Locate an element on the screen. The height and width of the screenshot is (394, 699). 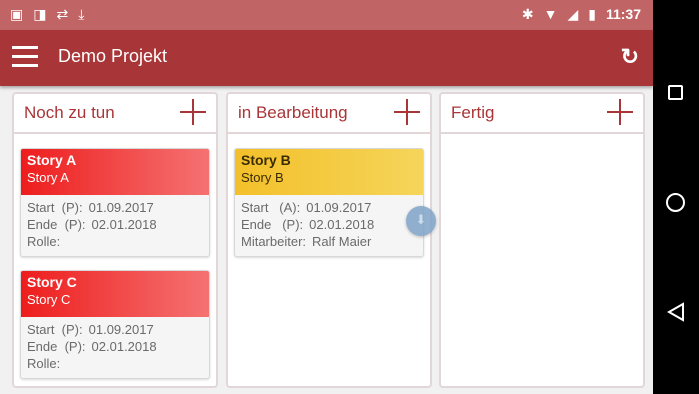
status-time: 11:37 is located at coordinates (623, 14).